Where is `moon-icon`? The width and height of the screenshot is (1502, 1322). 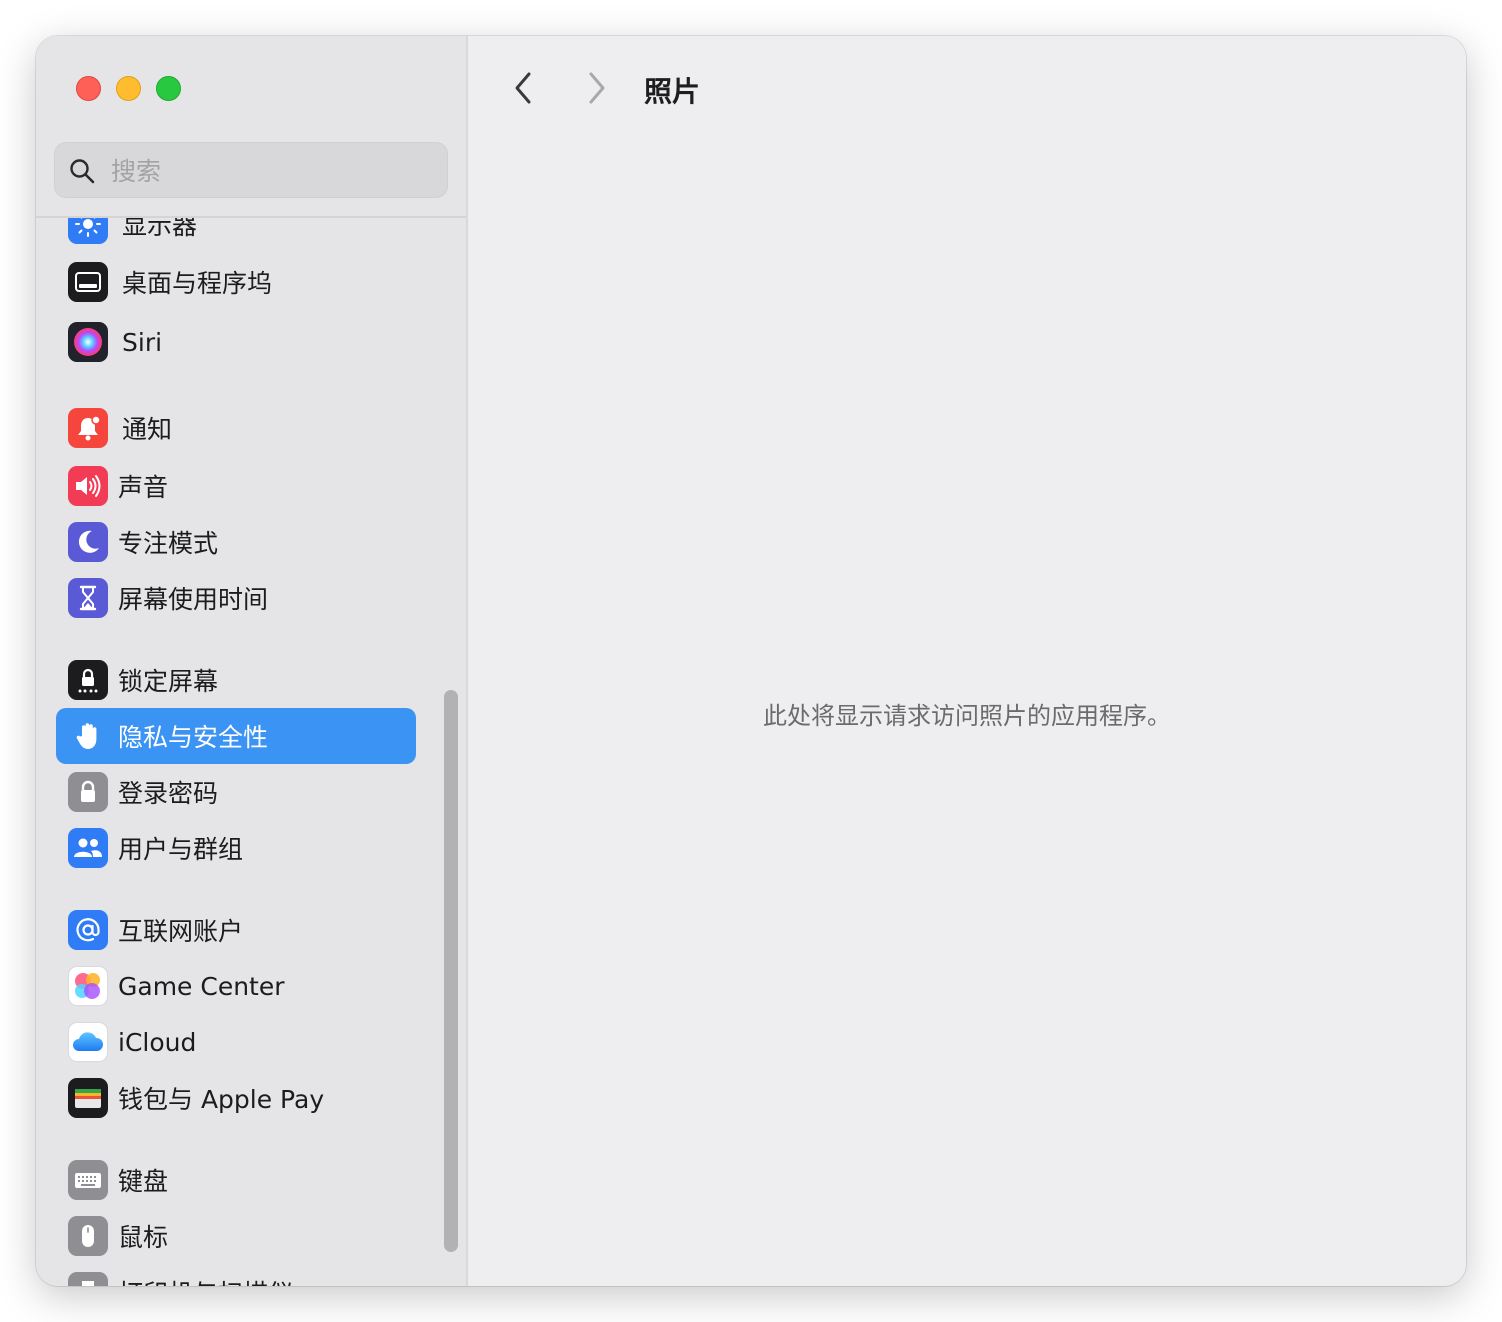
moon-icon is located at coordinates (88, 542).